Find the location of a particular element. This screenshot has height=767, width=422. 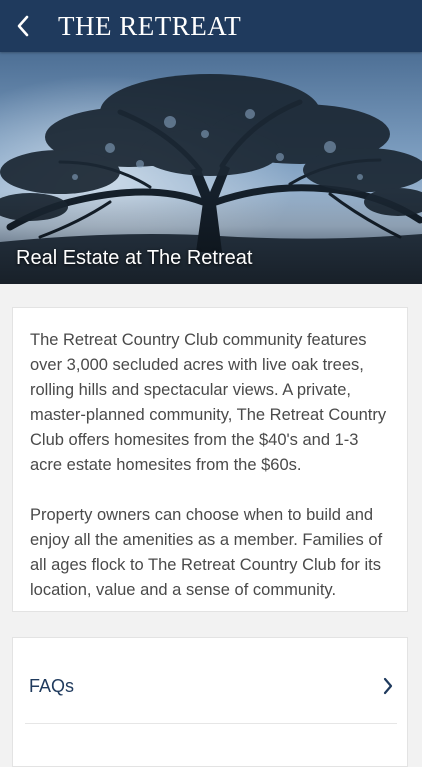

page-title: THE RETREAT is located at coordinates (150, 26).